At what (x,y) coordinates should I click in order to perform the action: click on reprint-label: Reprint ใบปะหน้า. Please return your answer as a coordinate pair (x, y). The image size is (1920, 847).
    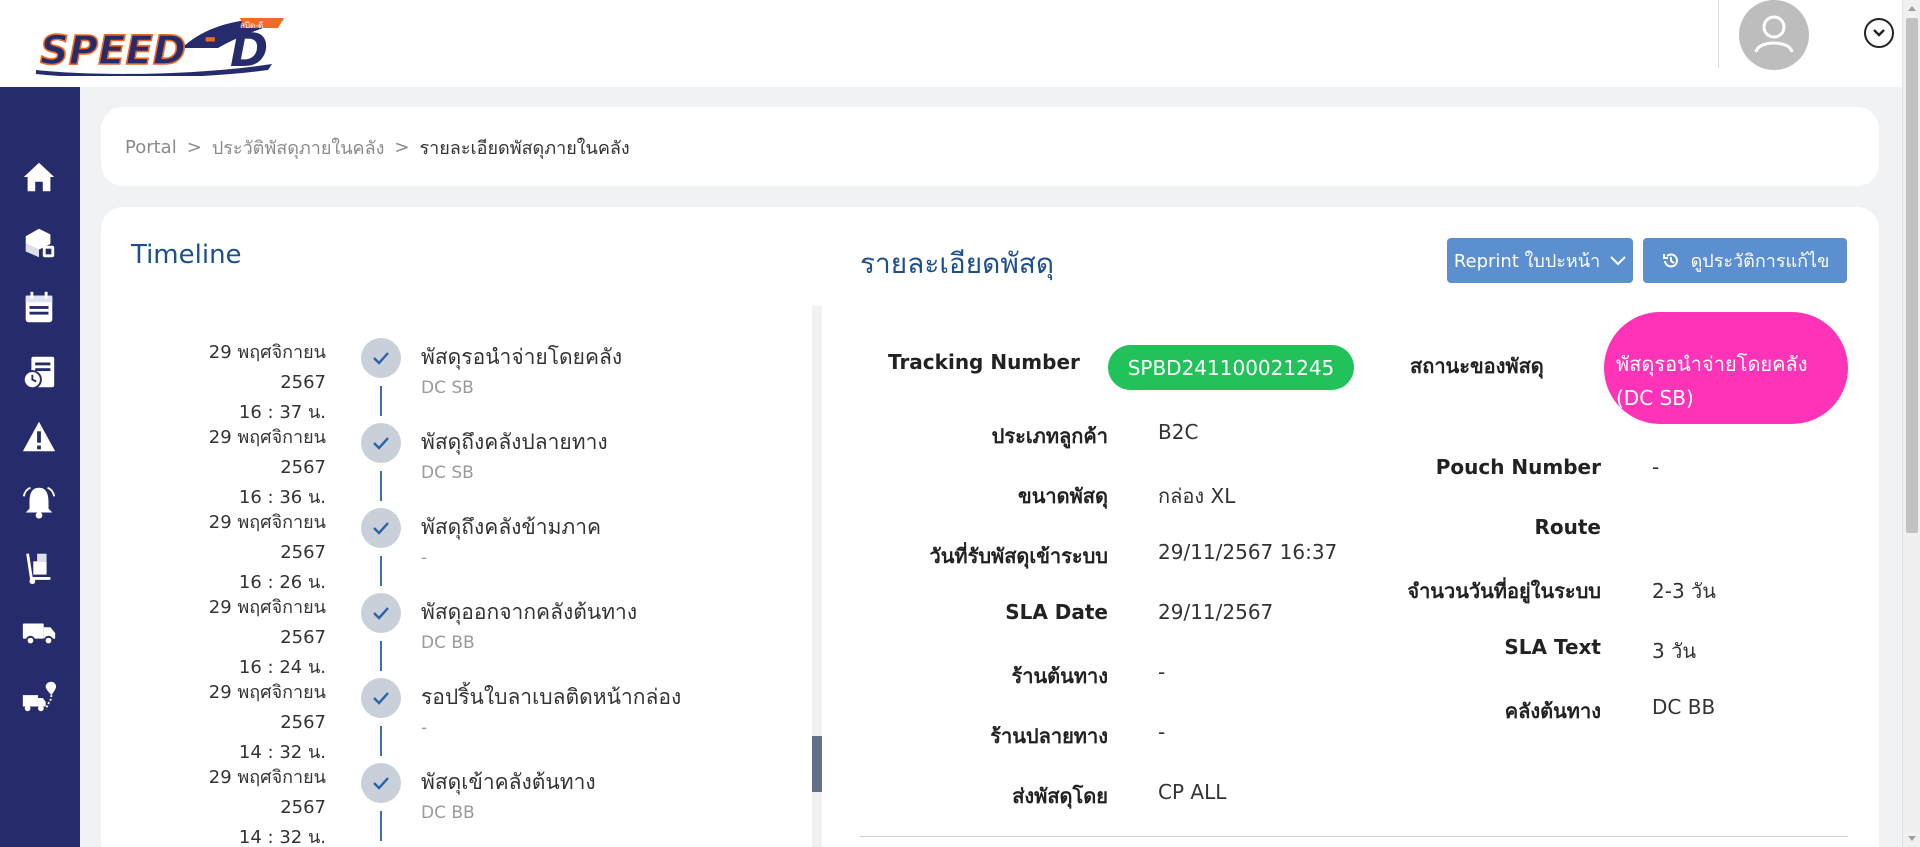
    Looking at the image, I should click on (1527, 261).